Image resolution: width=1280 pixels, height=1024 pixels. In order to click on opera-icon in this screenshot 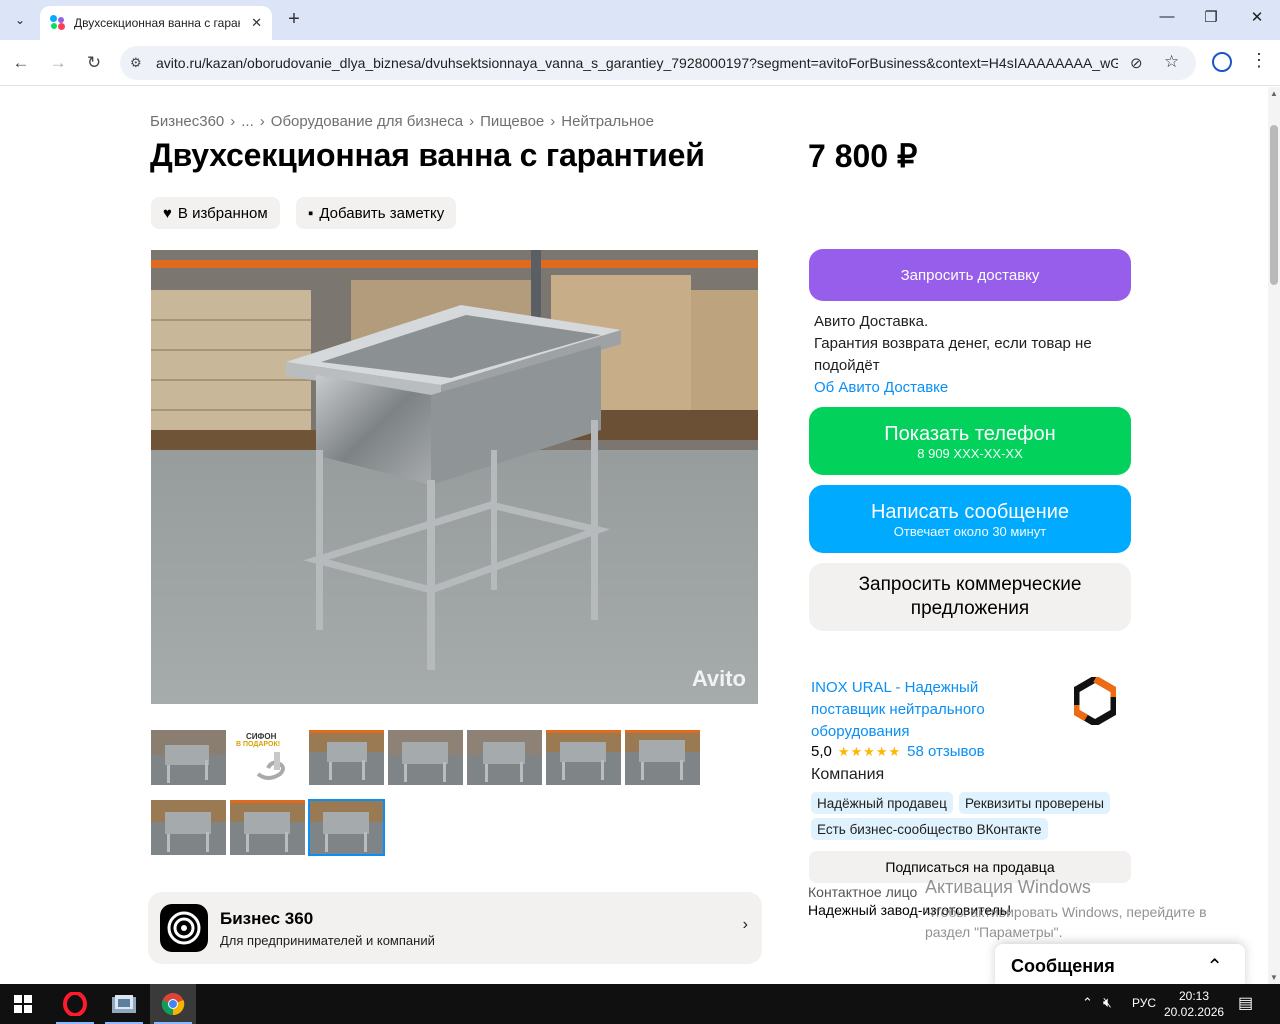, I will do `click(75, 1004)`.